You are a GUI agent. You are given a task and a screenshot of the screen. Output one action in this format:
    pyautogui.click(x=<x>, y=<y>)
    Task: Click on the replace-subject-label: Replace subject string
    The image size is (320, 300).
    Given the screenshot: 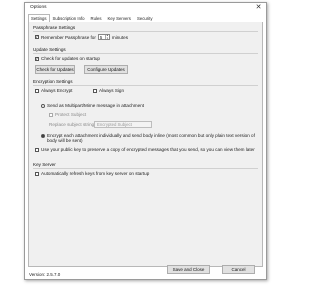 What is the action you would take?
    pyautogui.click(x=72, y=124)
    